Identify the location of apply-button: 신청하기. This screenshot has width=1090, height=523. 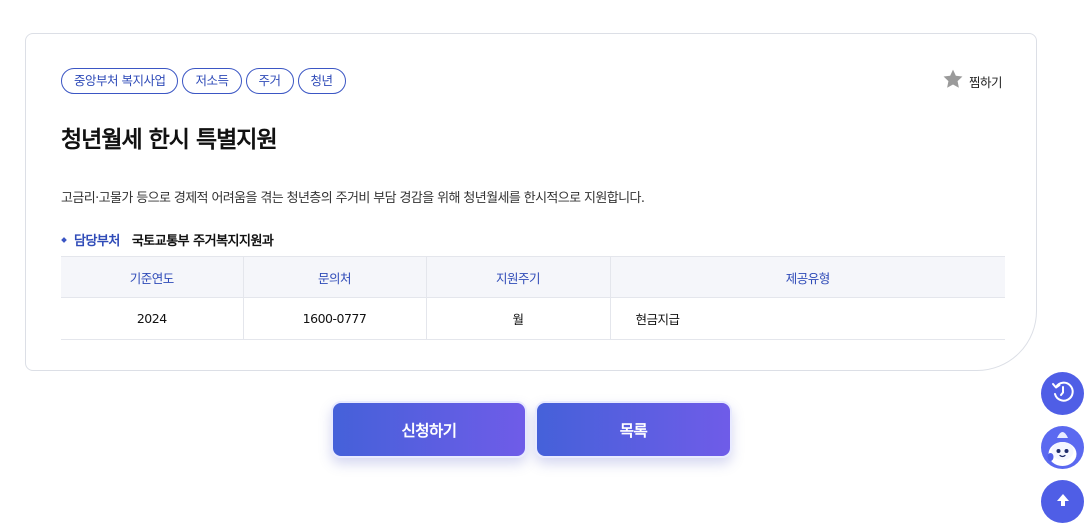
(429, 429).